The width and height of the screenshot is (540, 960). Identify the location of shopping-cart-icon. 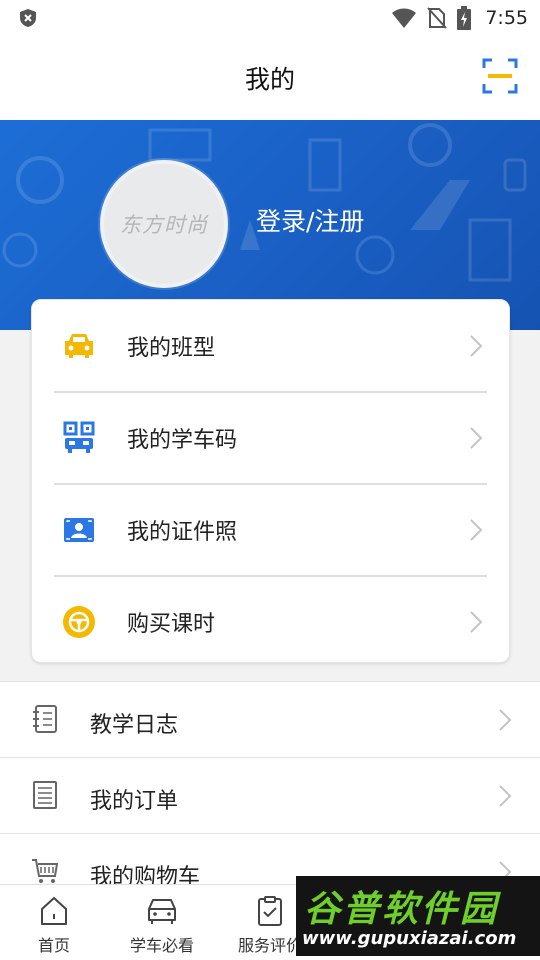
(45, 871).